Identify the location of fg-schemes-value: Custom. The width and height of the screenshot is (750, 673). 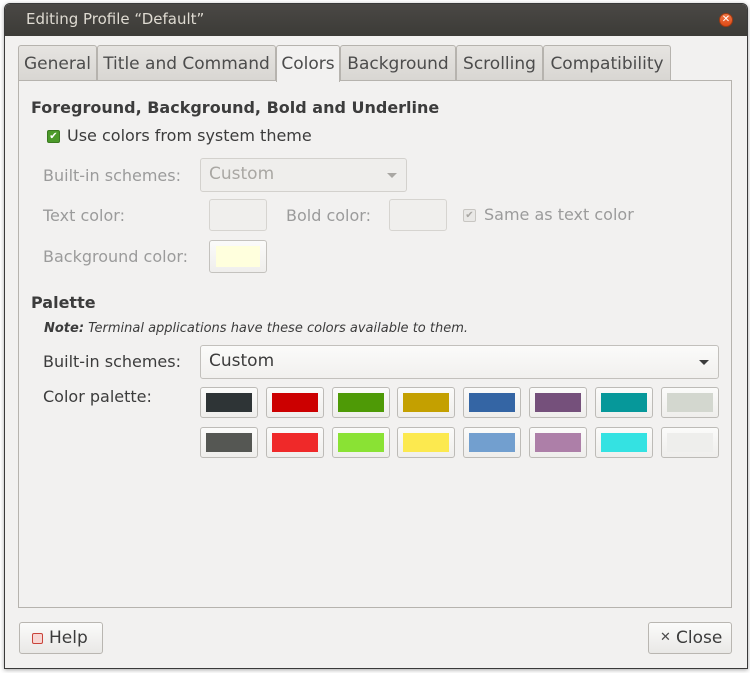
(242, 174).